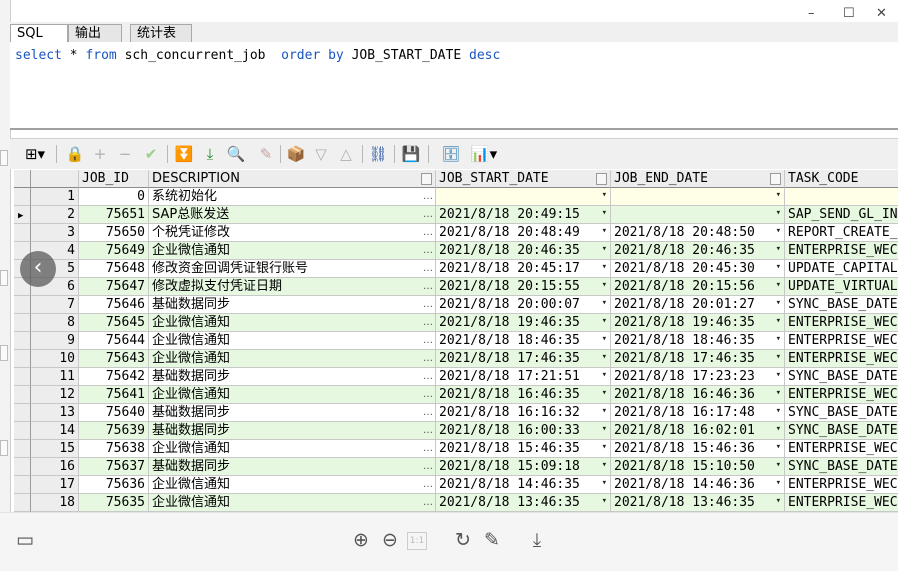 Image resolution: width=898 pixels, height=571 pixels. What do you see at coordinates (698, 449) in the screenshot?
I see `cell-job-end-date: 2021/8/18 15:46:36 ▾` at bounding box center [698, 449].